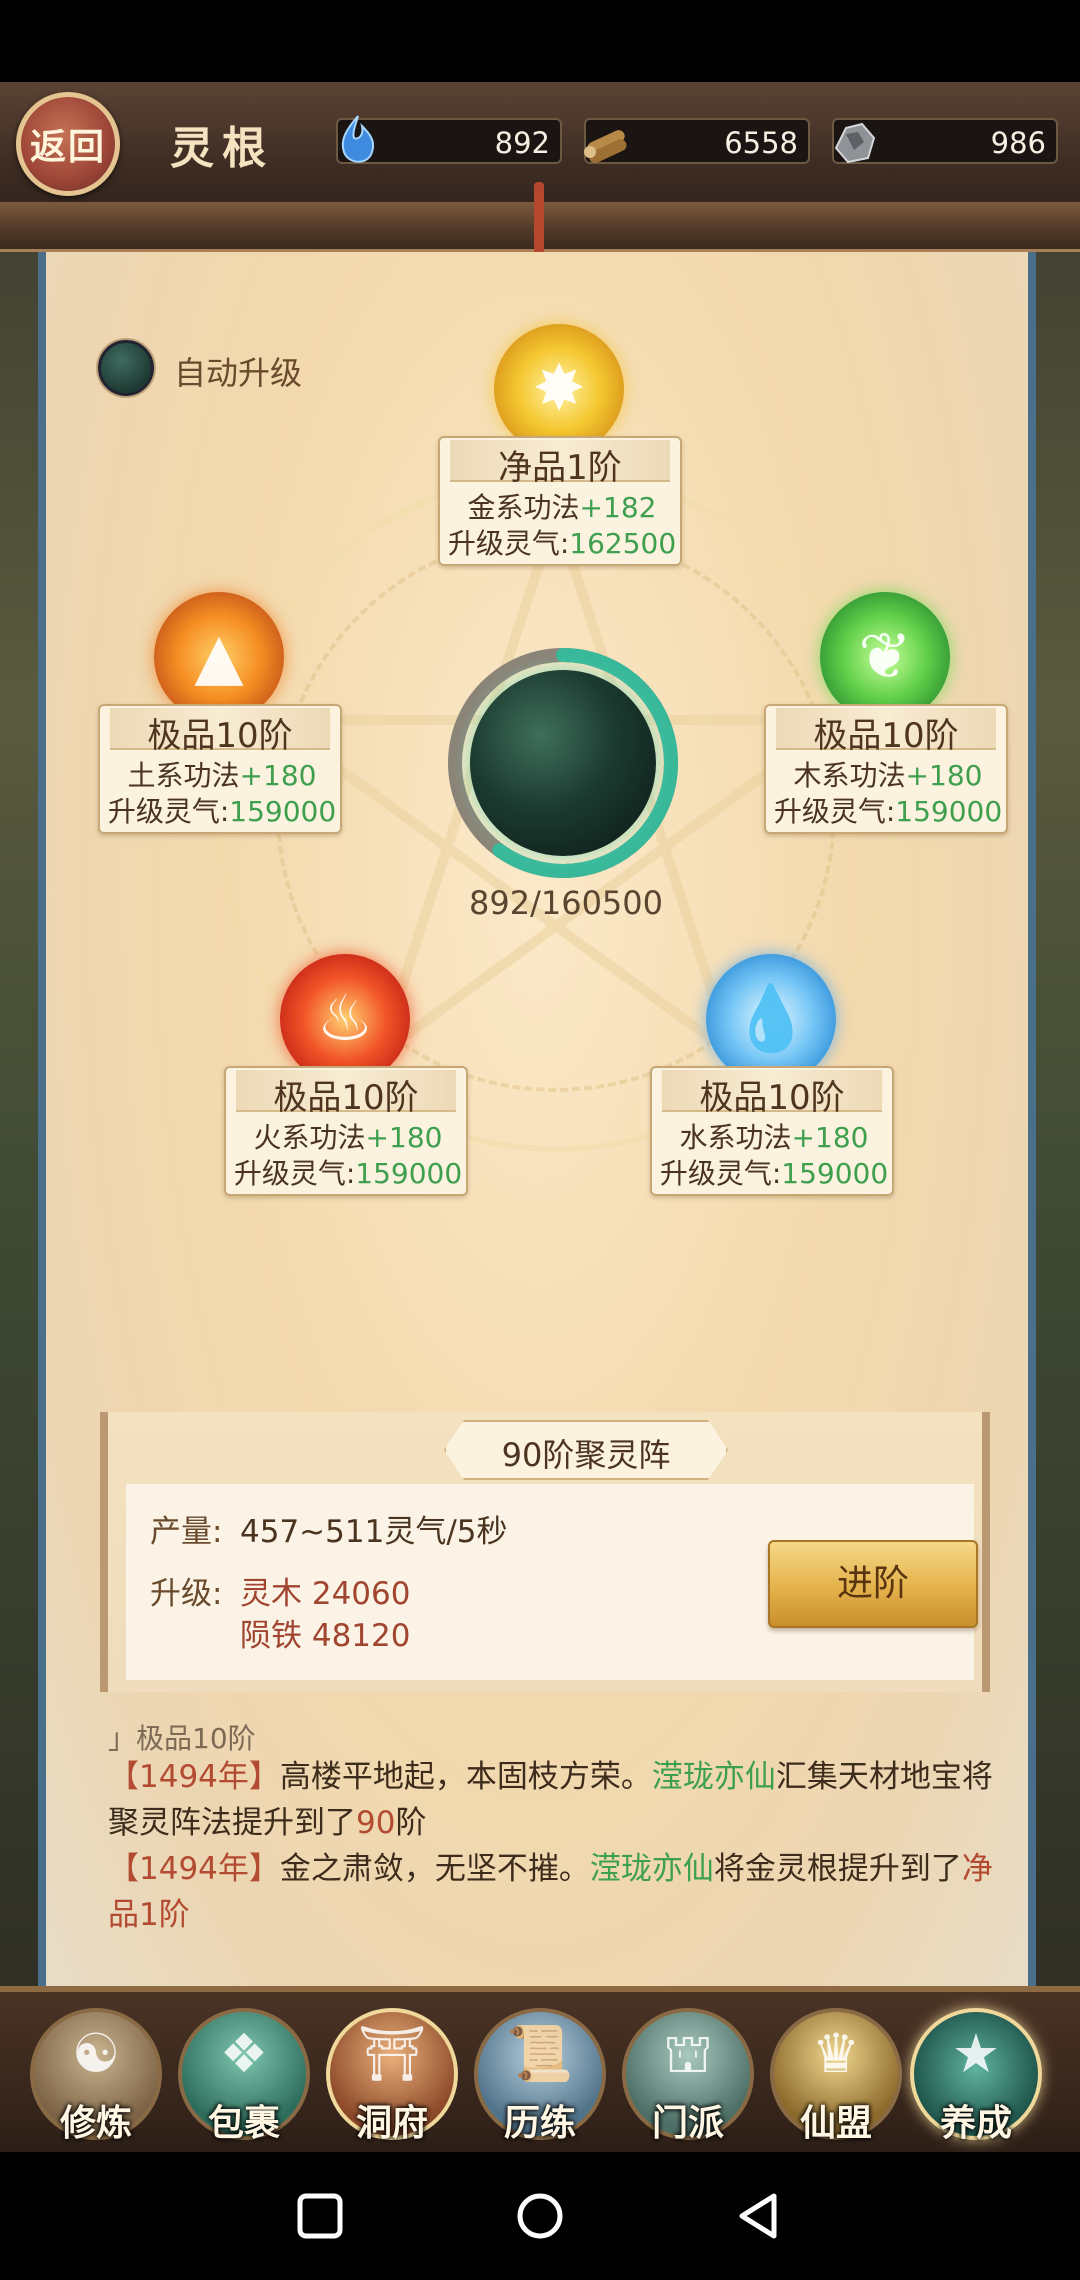  I want to click on earth-card: 极品10阶 土系功法+180 升级灵气:159000, so click(220, 769).